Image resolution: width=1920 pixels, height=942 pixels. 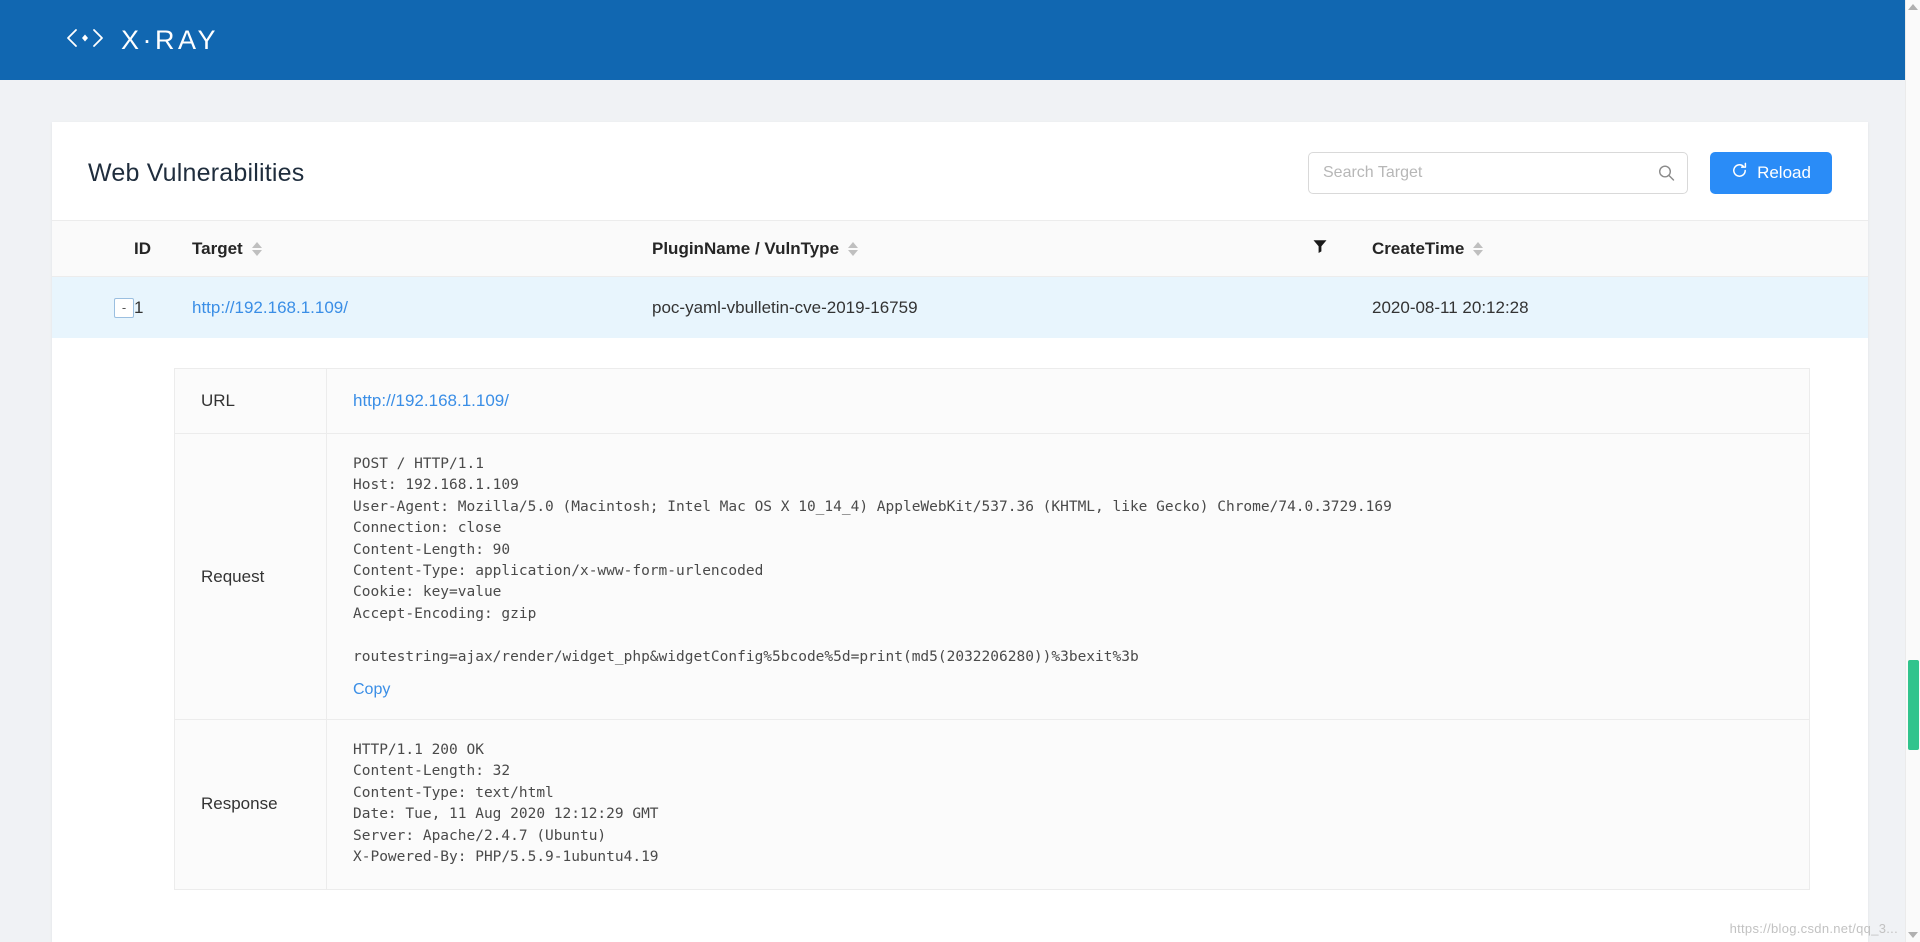 I want to click on column-header-filter, so click(x=1342, y=248).